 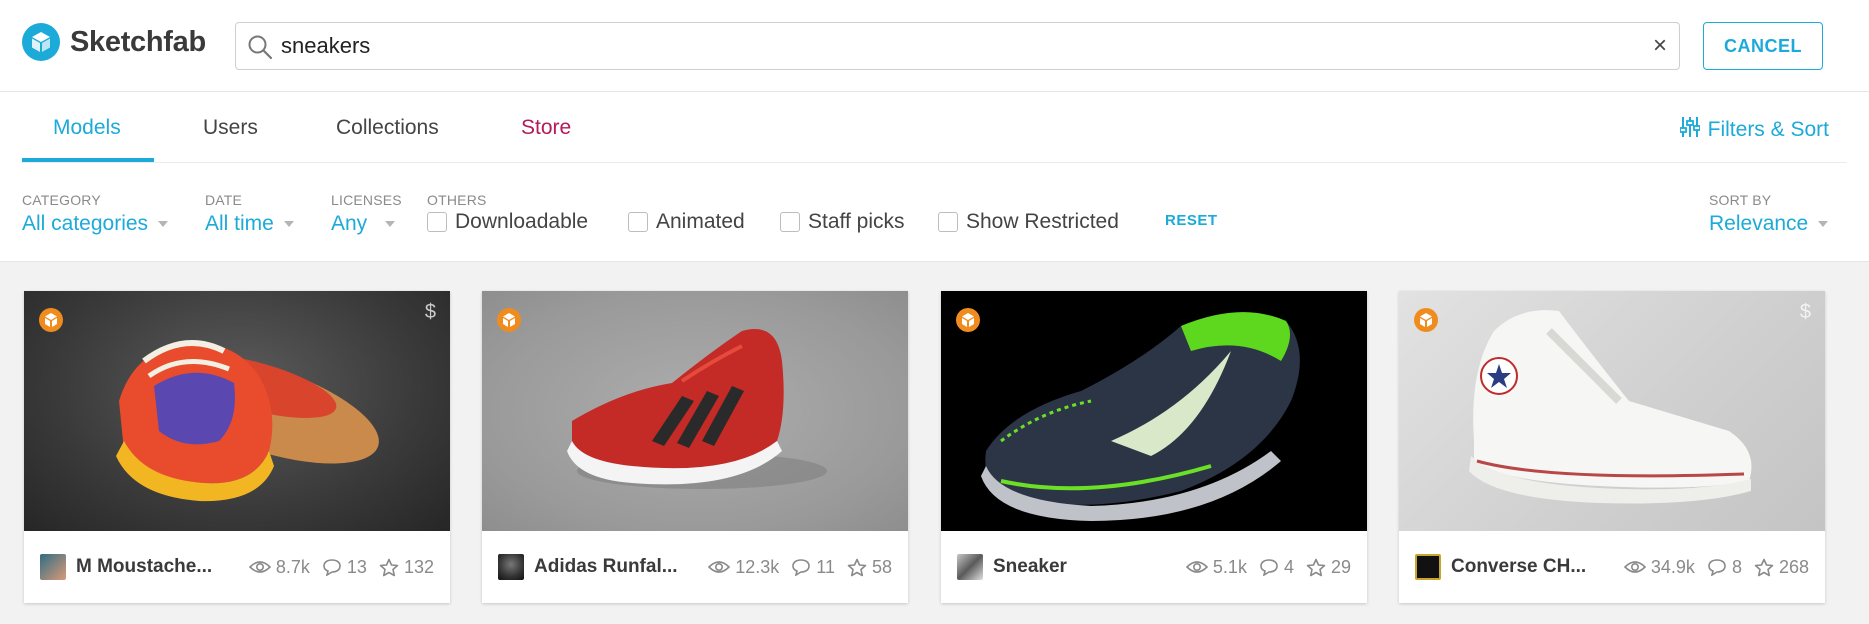 I want to click on search-icon, so click(x=260, y=49).